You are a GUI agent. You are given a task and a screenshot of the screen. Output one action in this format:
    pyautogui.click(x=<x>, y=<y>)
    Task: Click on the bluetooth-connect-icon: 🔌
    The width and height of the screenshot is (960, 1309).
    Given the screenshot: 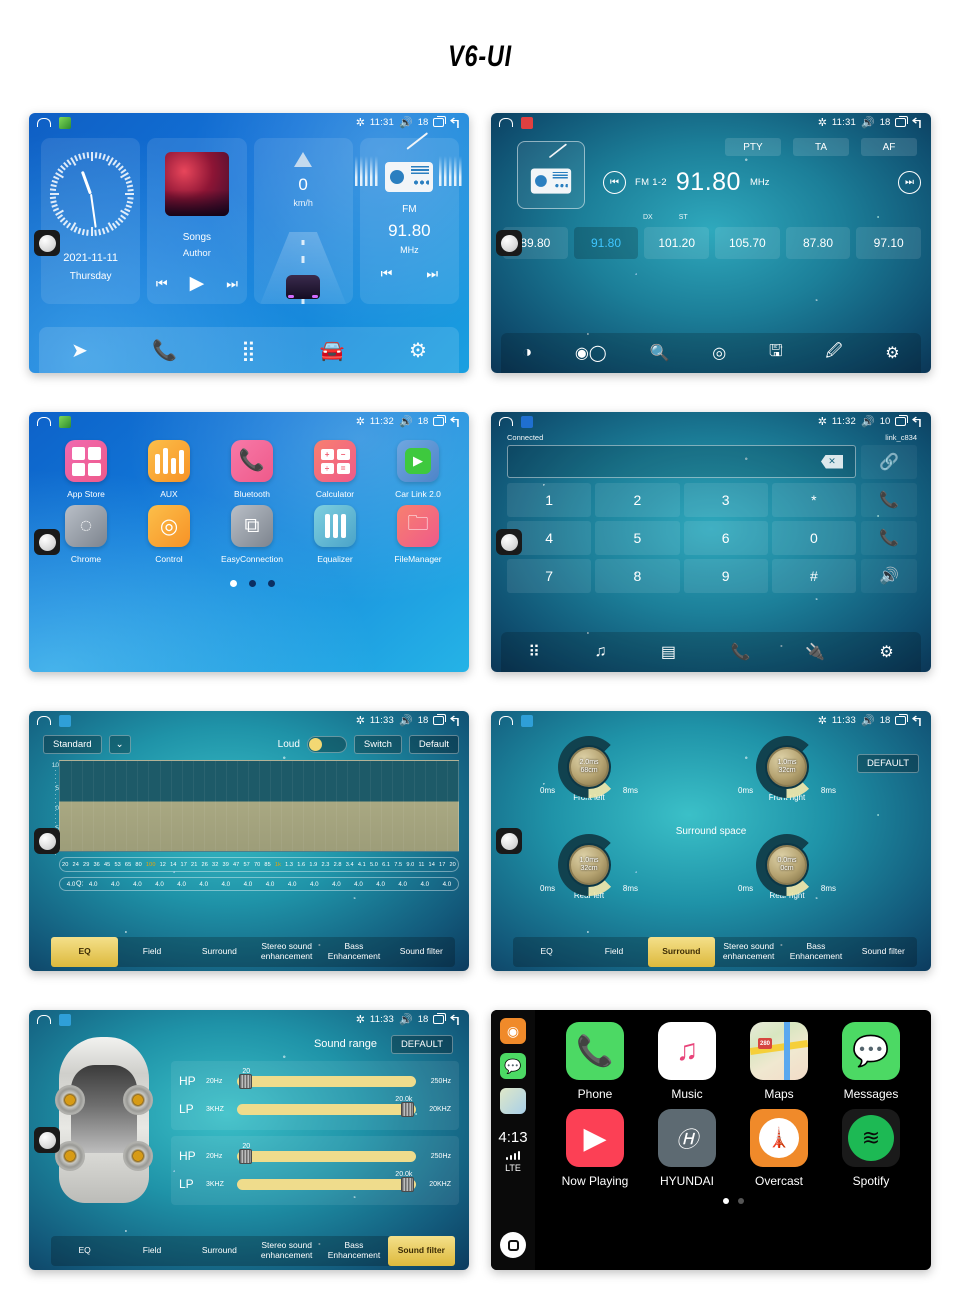 What is the action you would take?
    pyautogui.click(x=815, y=652)
    